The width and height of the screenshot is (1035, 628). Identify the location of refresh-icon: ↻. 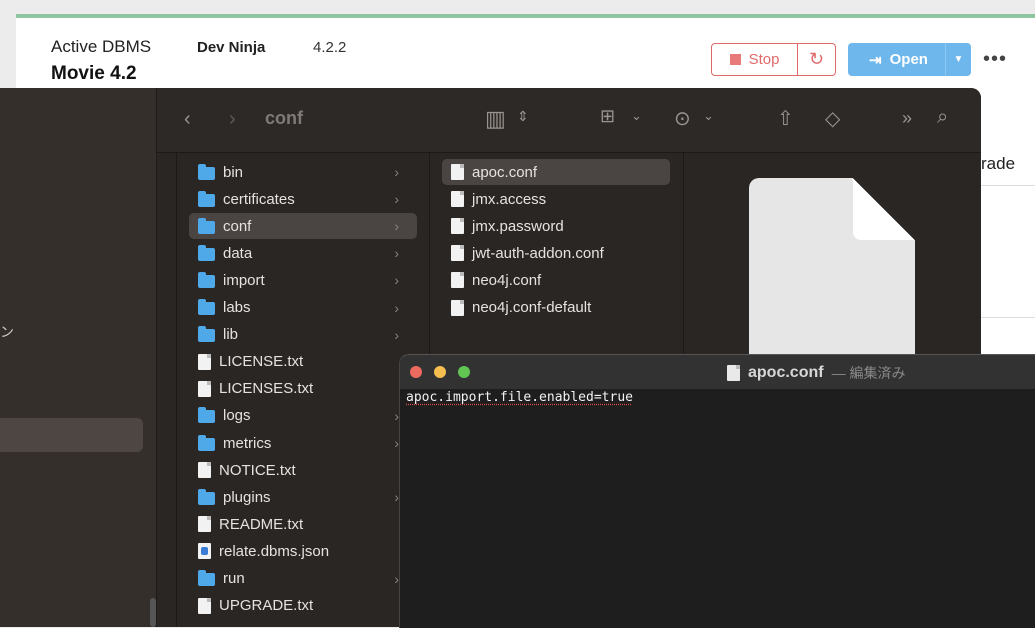
(816, 59).